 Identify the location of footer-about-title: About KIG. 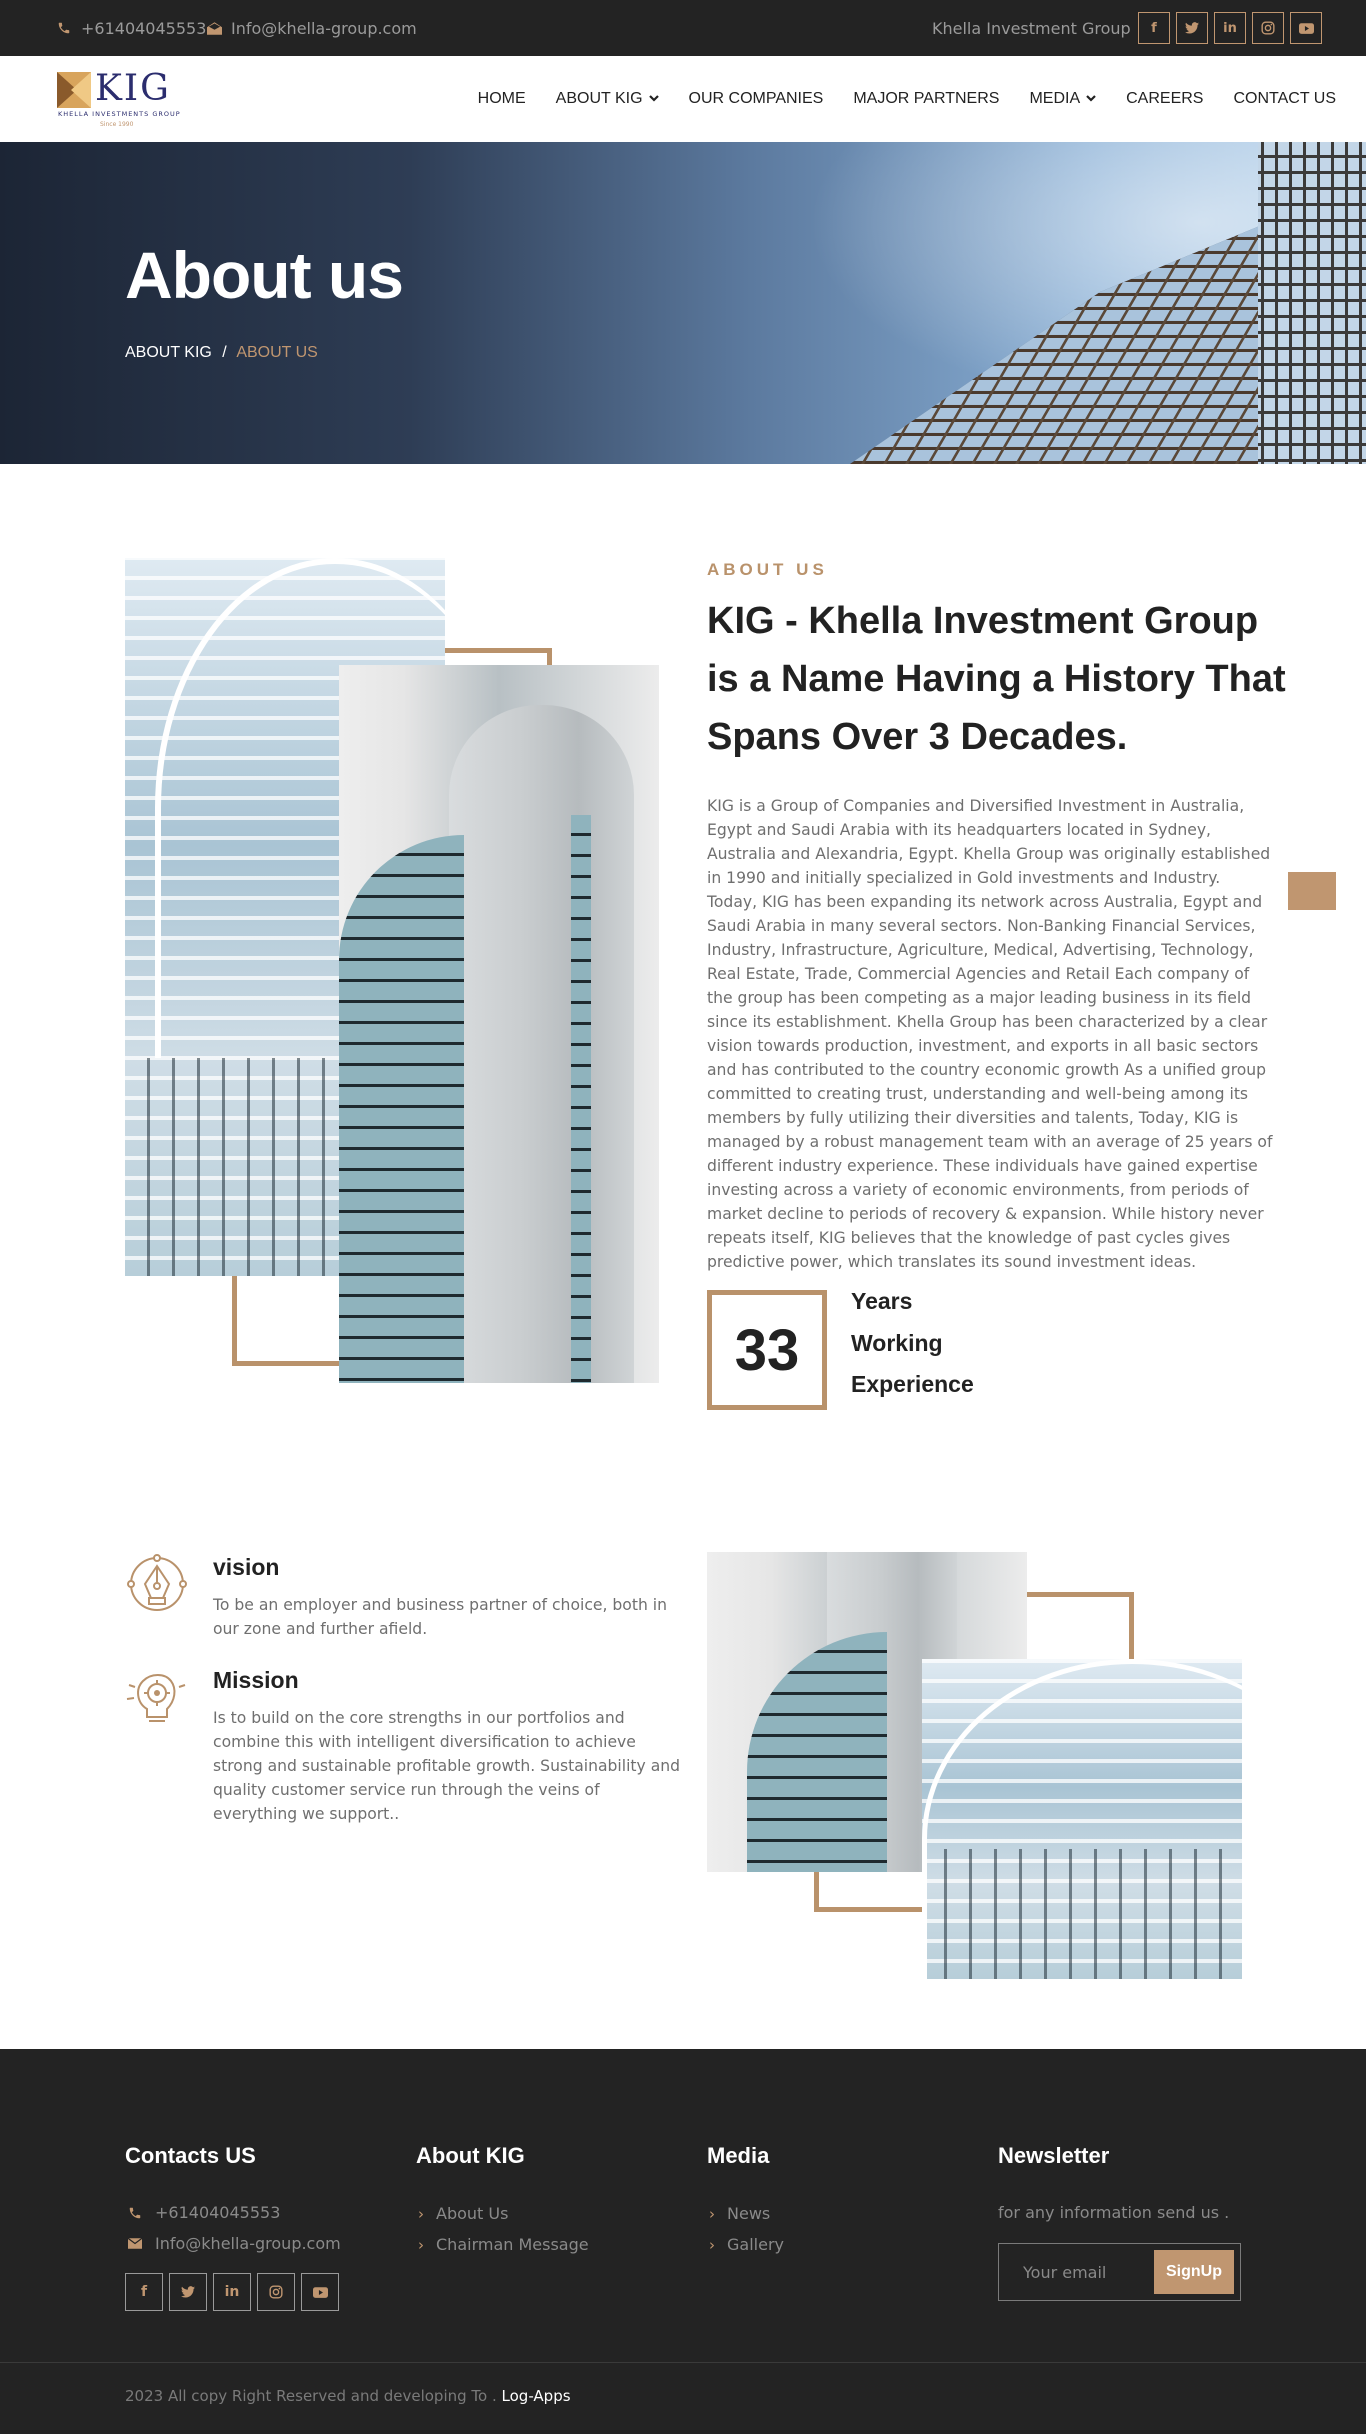
(470, 2155).